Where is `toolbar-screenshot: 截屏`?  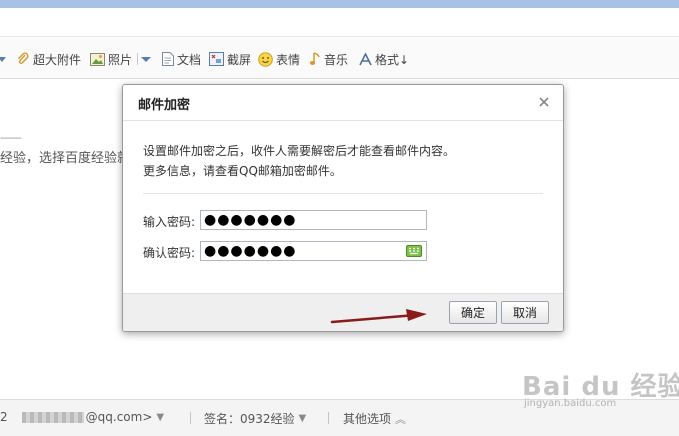
toolbar-screenshot: 截屏 is located at coordinates (230, 59).